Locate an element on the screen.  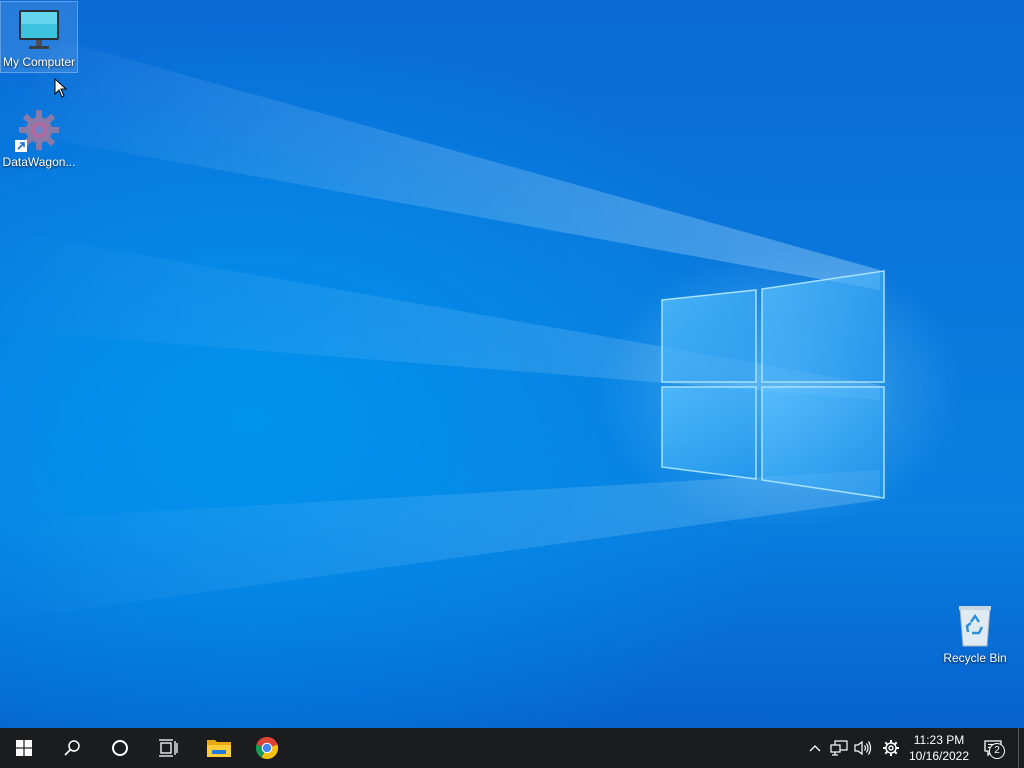
start-button is located at coordinates (24, 748).